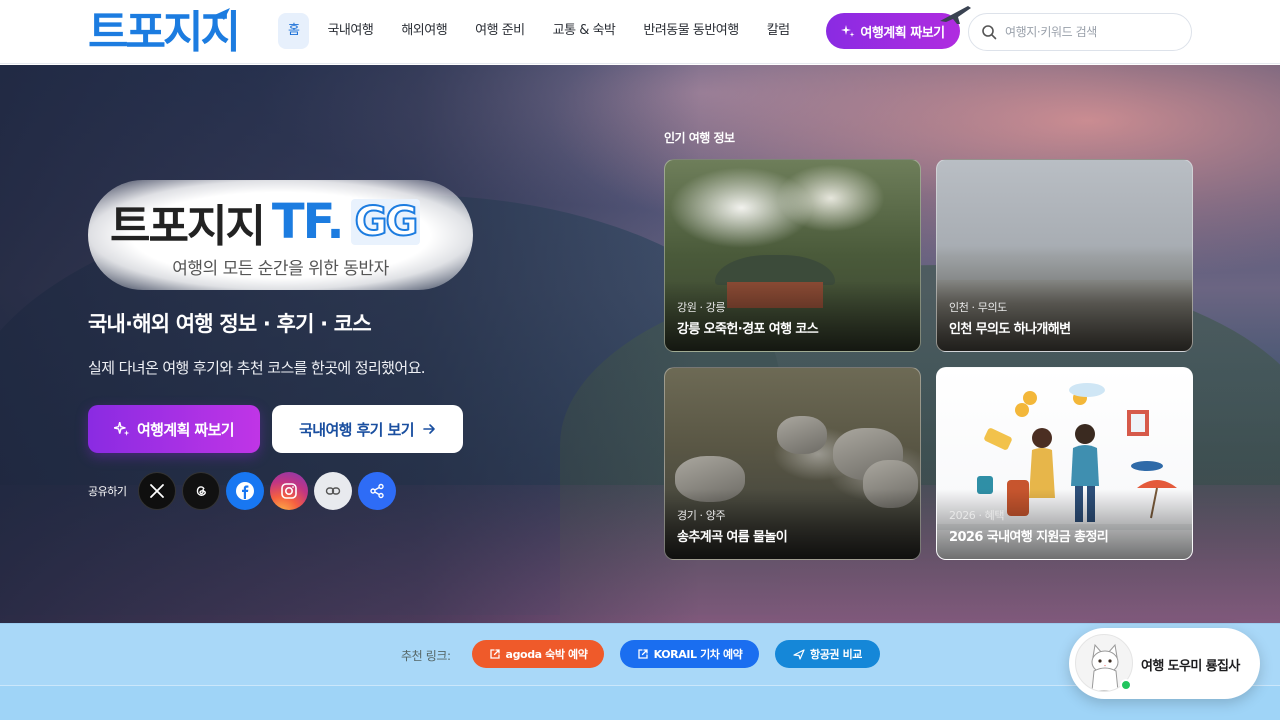 This screenshot has height=720, width=1280. I want to click on card-region: 인천 · 무의도, so click(978, 307).